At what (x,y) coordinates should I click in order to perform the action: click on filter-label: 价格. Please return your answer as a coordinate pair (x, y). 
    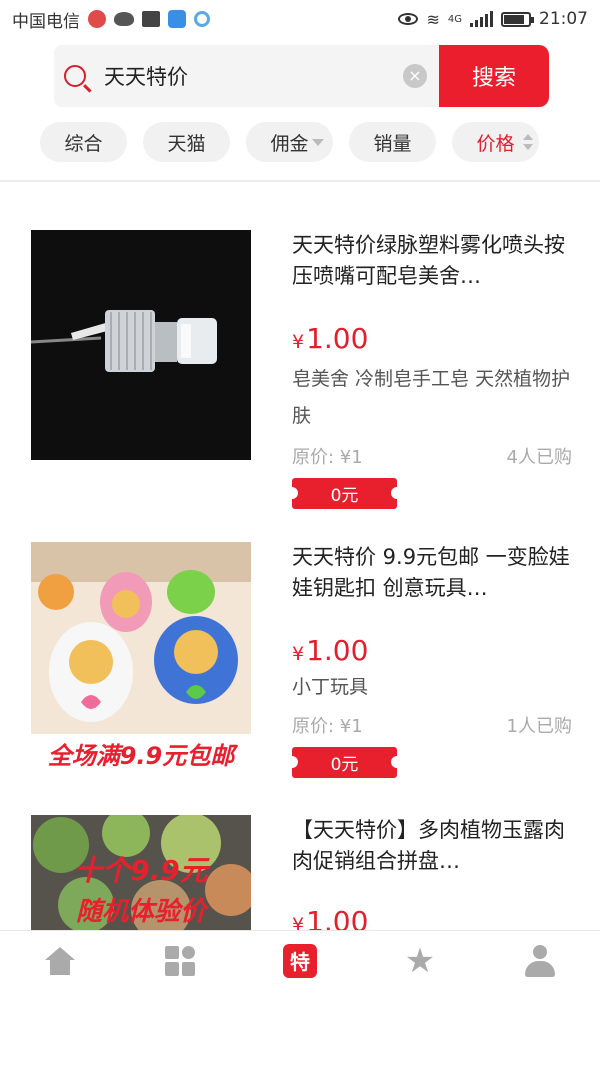
    Looking at the image, I should click on (495, 143).